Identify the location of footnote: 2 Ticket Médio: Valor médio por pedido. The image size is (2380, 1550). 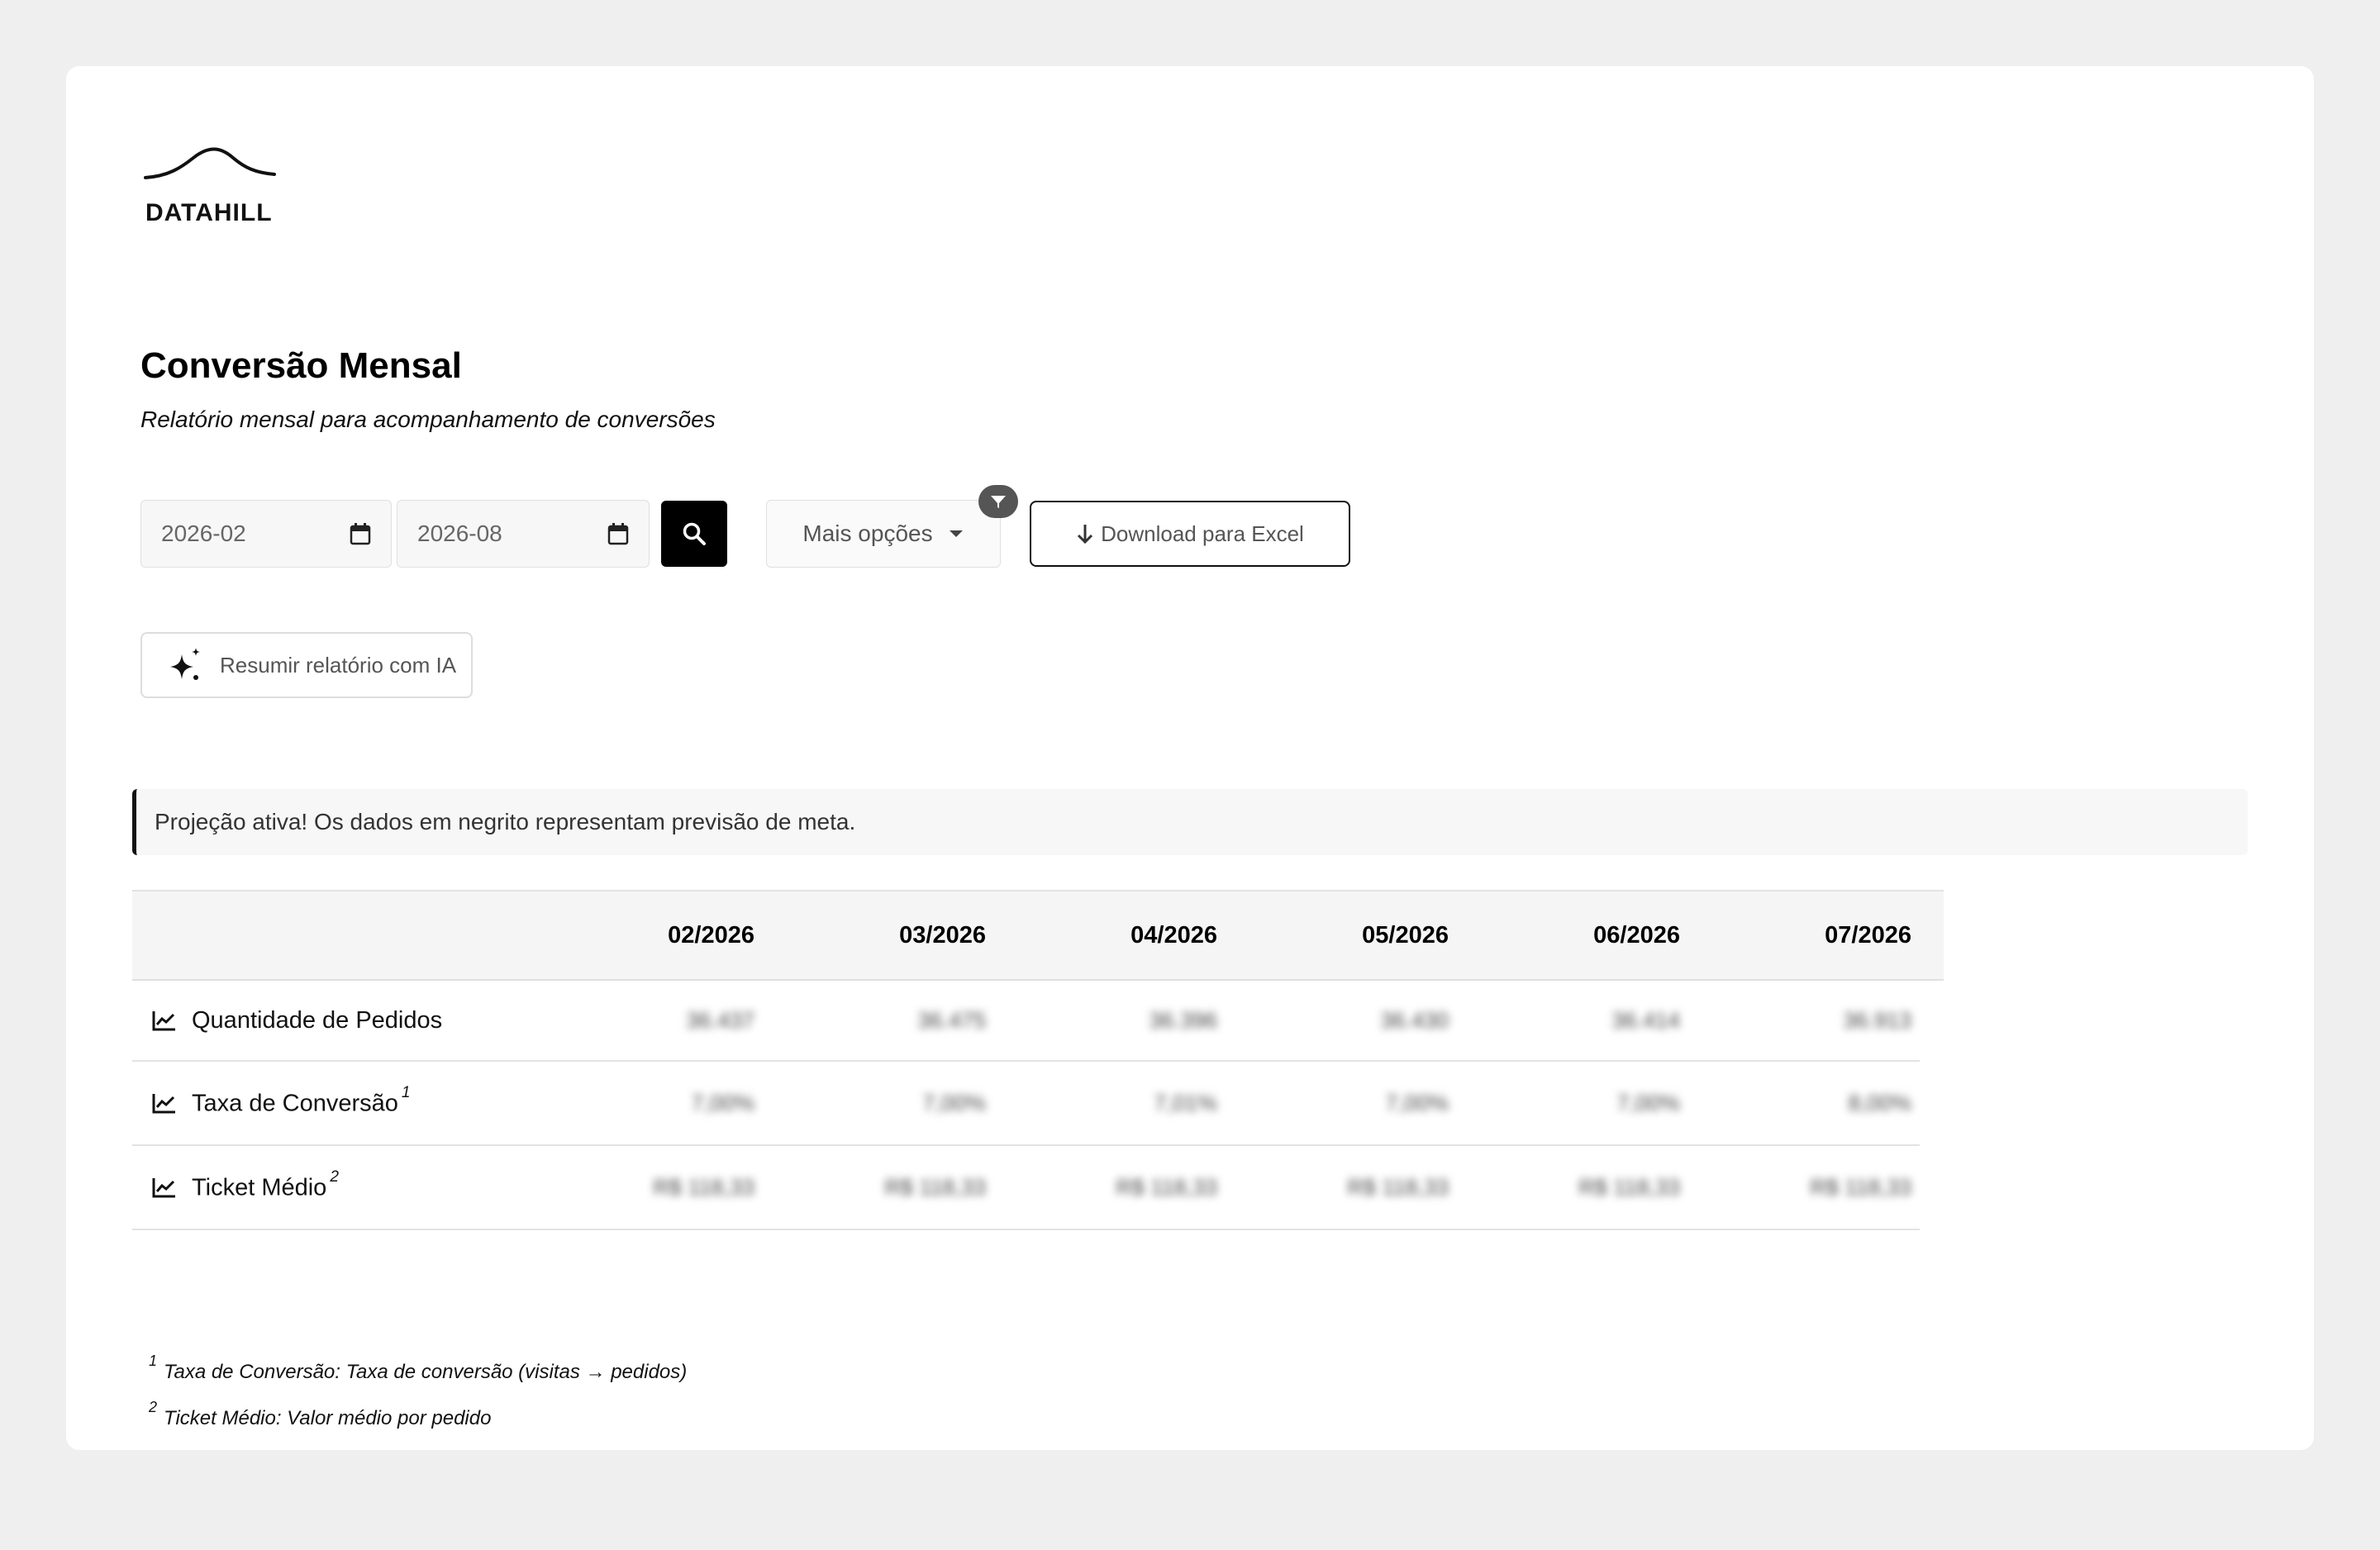
(320, 1414).